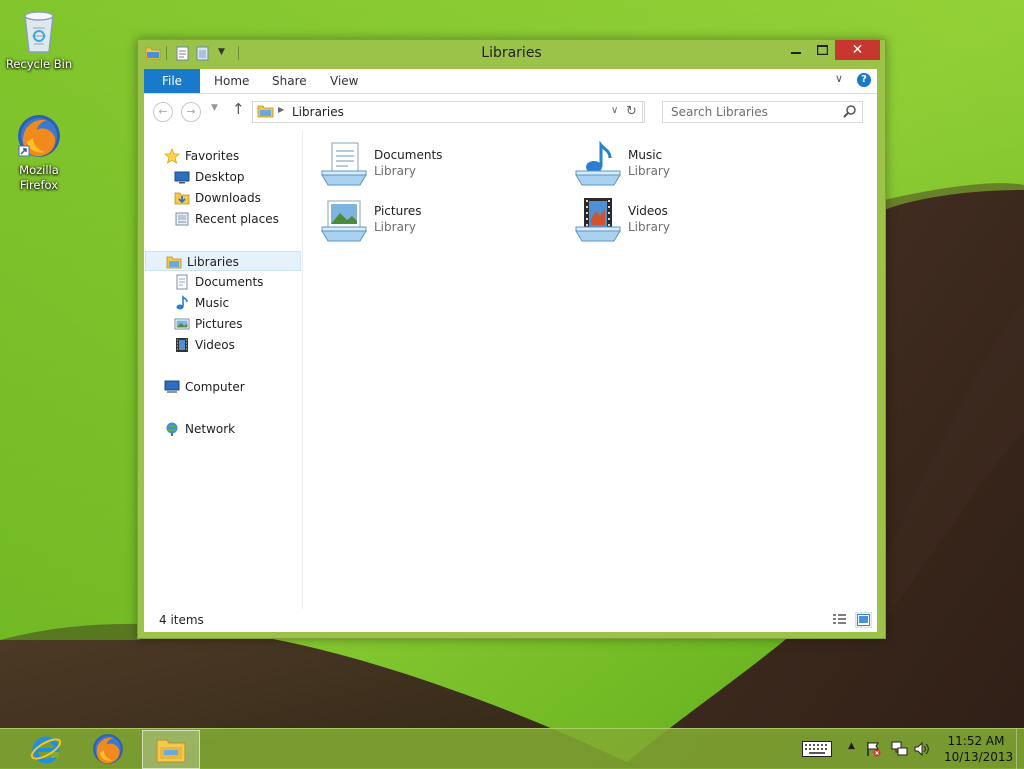  Describe the element at coordinates (212, 156) in the screenshot. I see `nav-item-label: Favorites` at that location.